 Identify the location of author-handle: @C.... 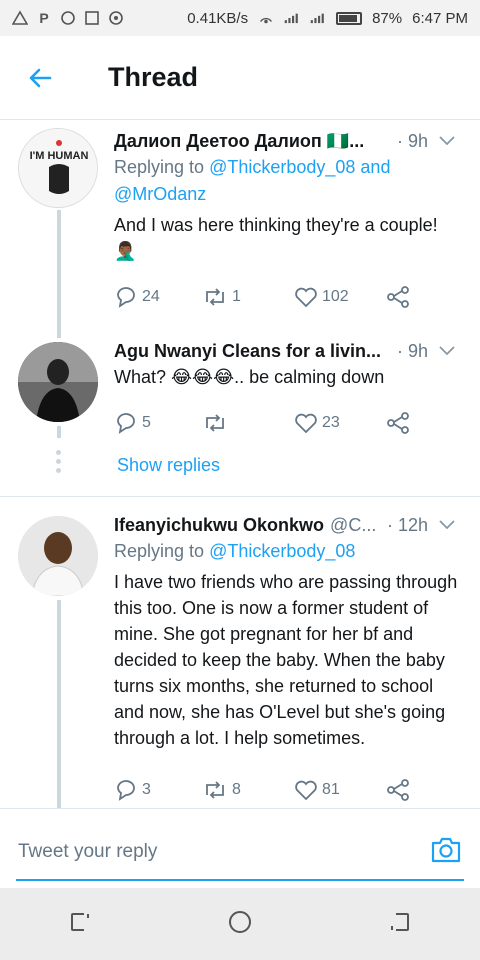
(353, 525).